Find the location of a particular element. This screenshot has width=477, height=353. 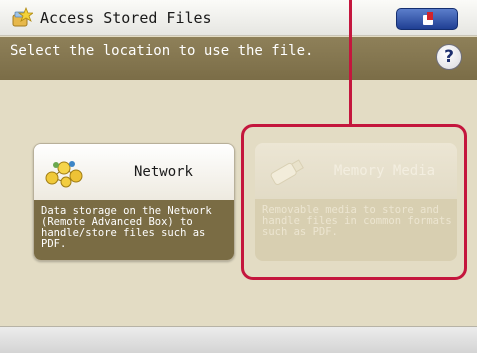

callout-line is located at coordinates (350, 63).